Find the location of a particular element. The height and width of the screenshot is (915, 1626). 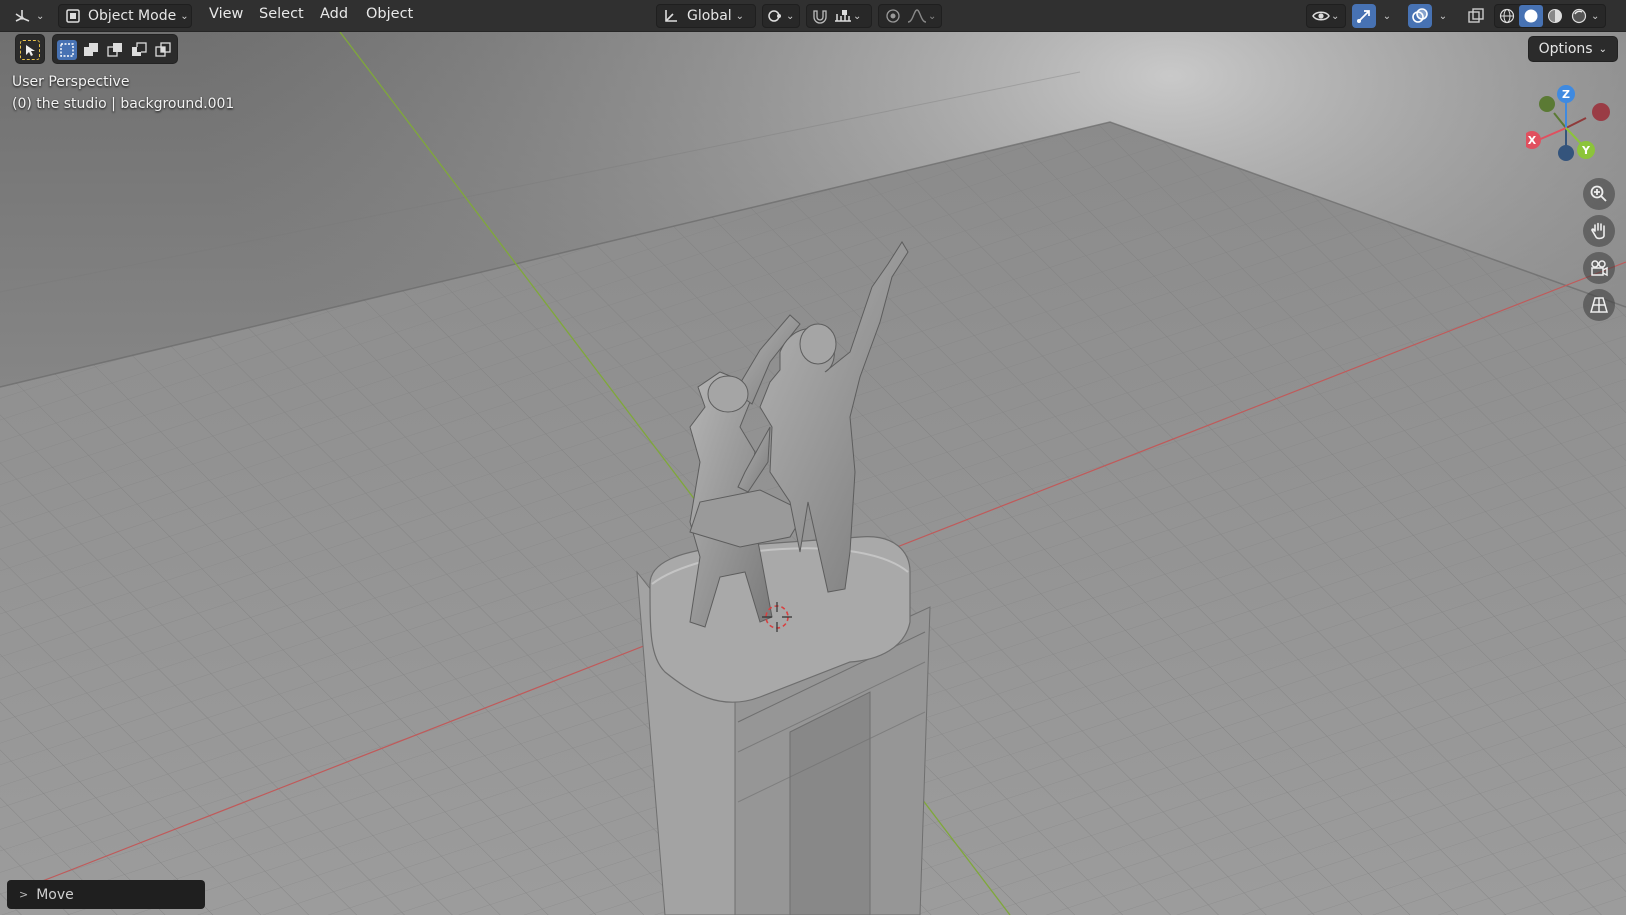

zoom-button is located at coordinates (1599, 194).